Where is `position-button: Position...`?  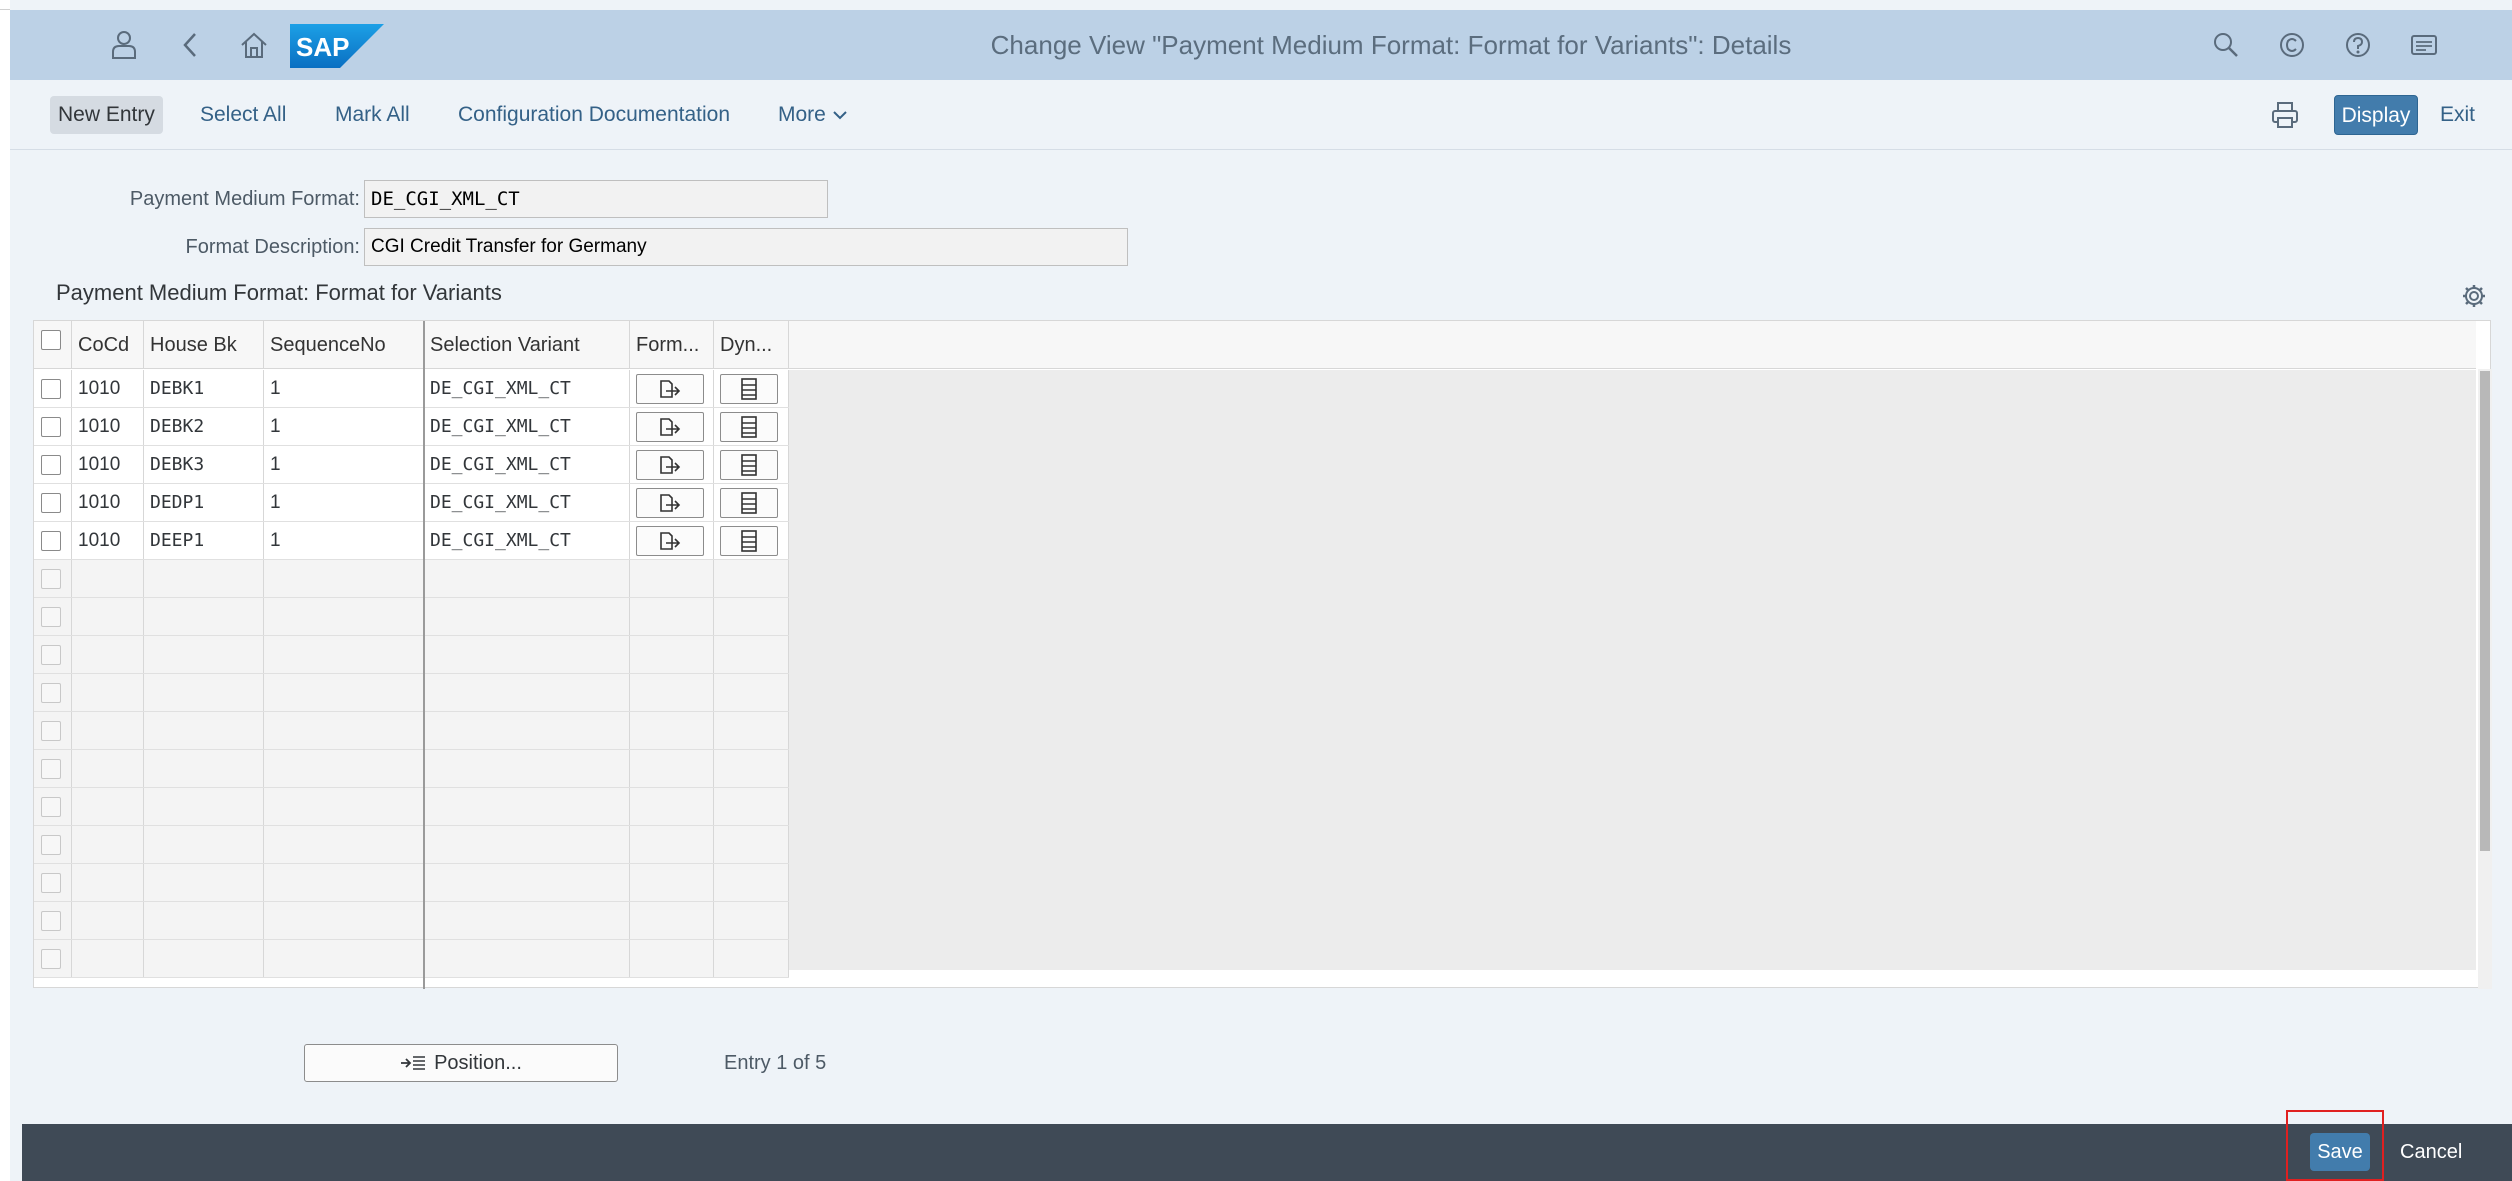 position-button: Position... is located at coordinates (461, 1063).